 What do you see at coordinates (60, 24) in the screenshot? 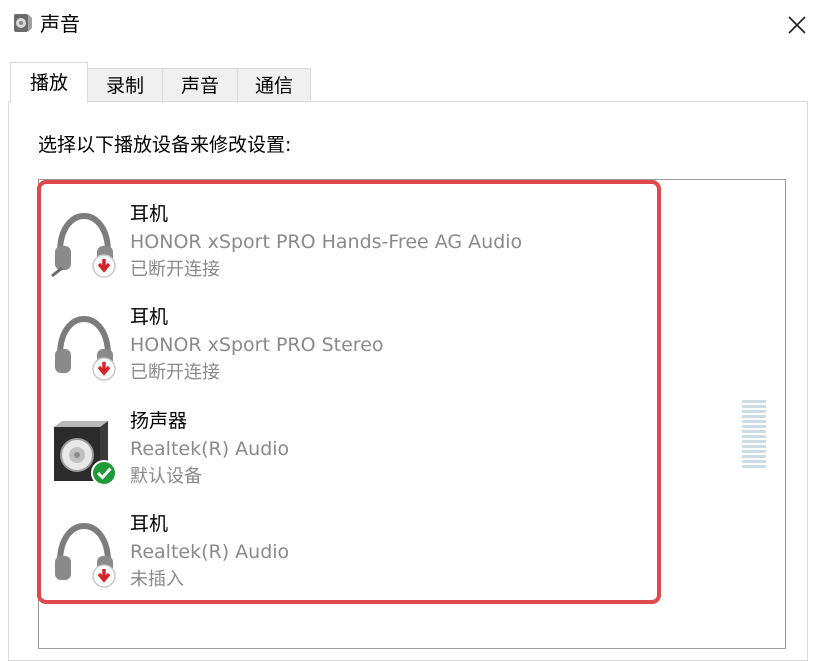
I see `window-title: 声音` at bounding box center [60, 24].